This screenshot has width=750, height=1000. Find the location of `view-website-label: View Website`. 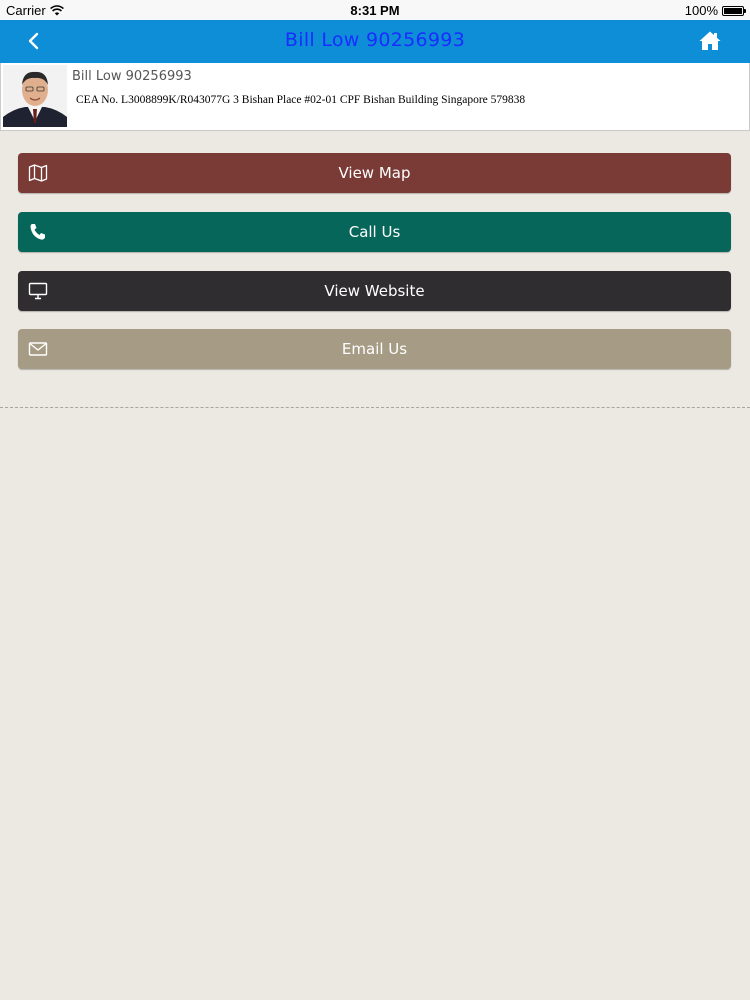

view-website-label: View Website is located at coordinates (374, 291).